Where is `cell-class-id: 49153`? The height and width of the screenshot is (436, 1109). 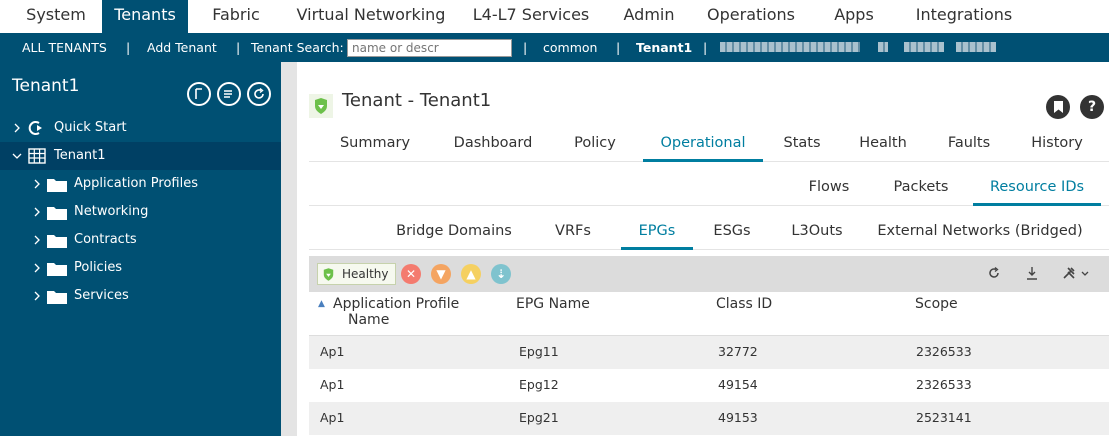
cell-class-id: 49153 is located at coordinates (738, 417).